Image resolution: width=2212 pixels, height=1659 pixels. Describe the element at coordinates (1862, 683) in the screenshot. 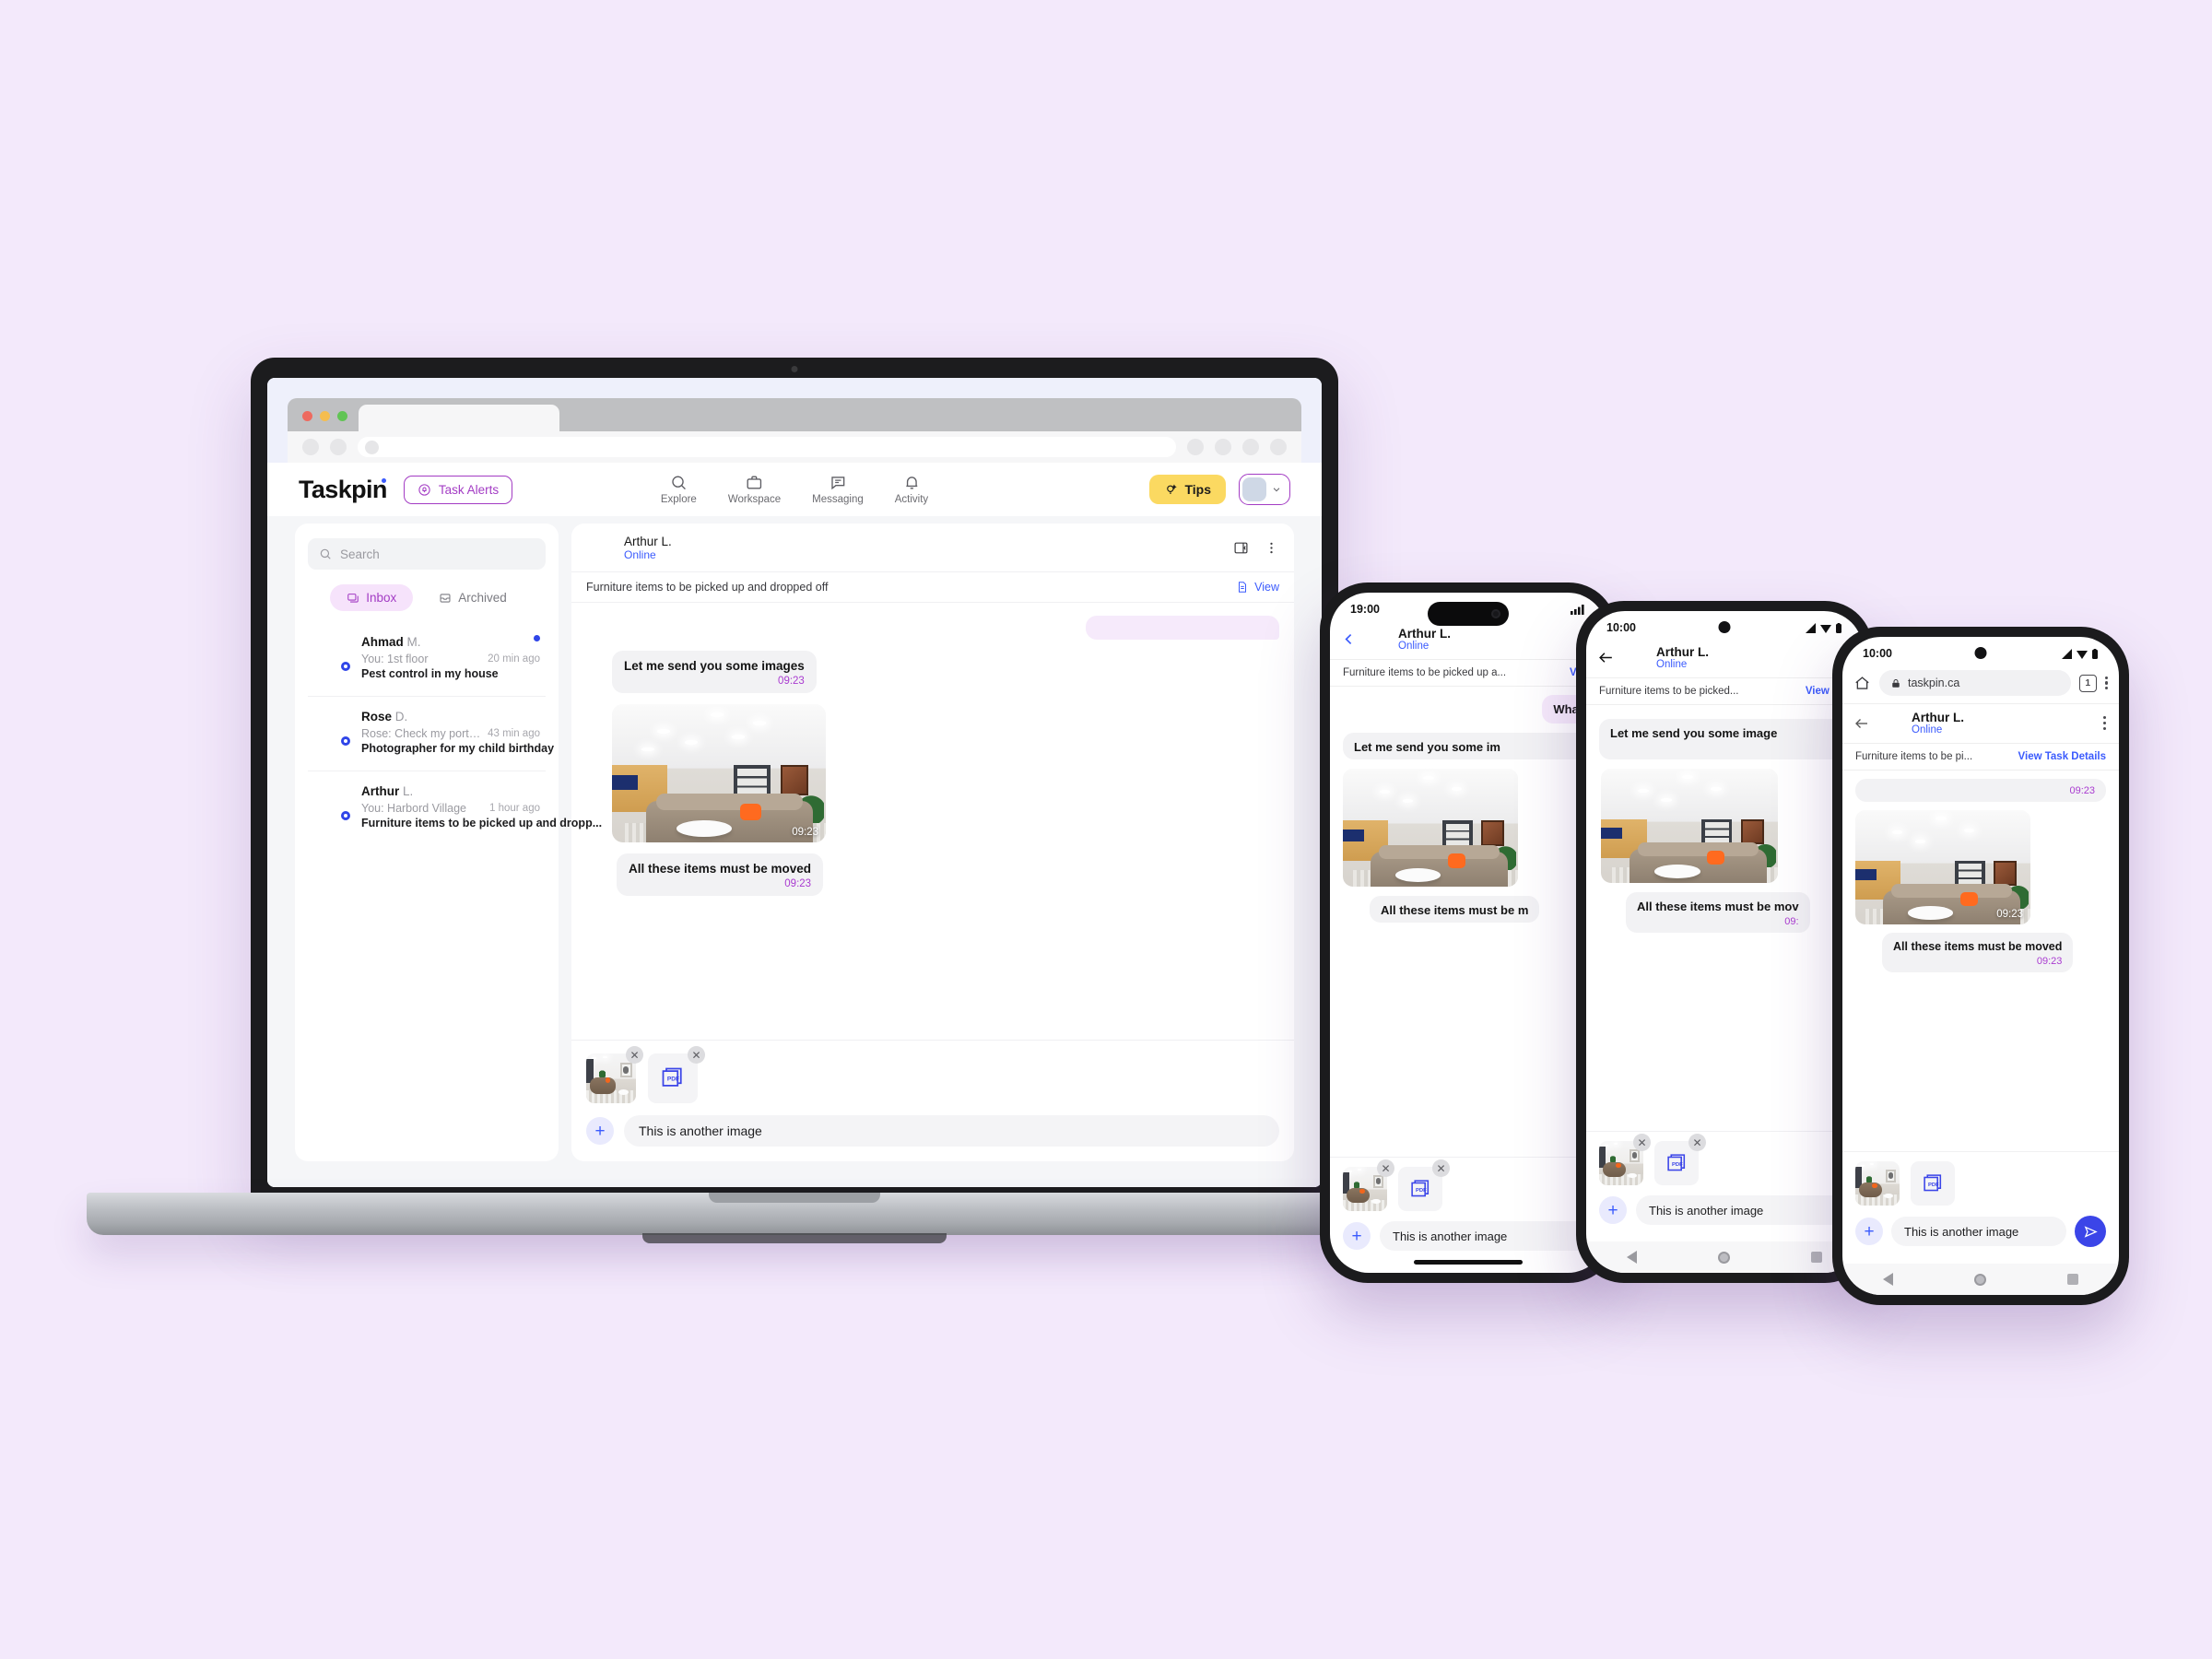

I see `home-icon` at that location.